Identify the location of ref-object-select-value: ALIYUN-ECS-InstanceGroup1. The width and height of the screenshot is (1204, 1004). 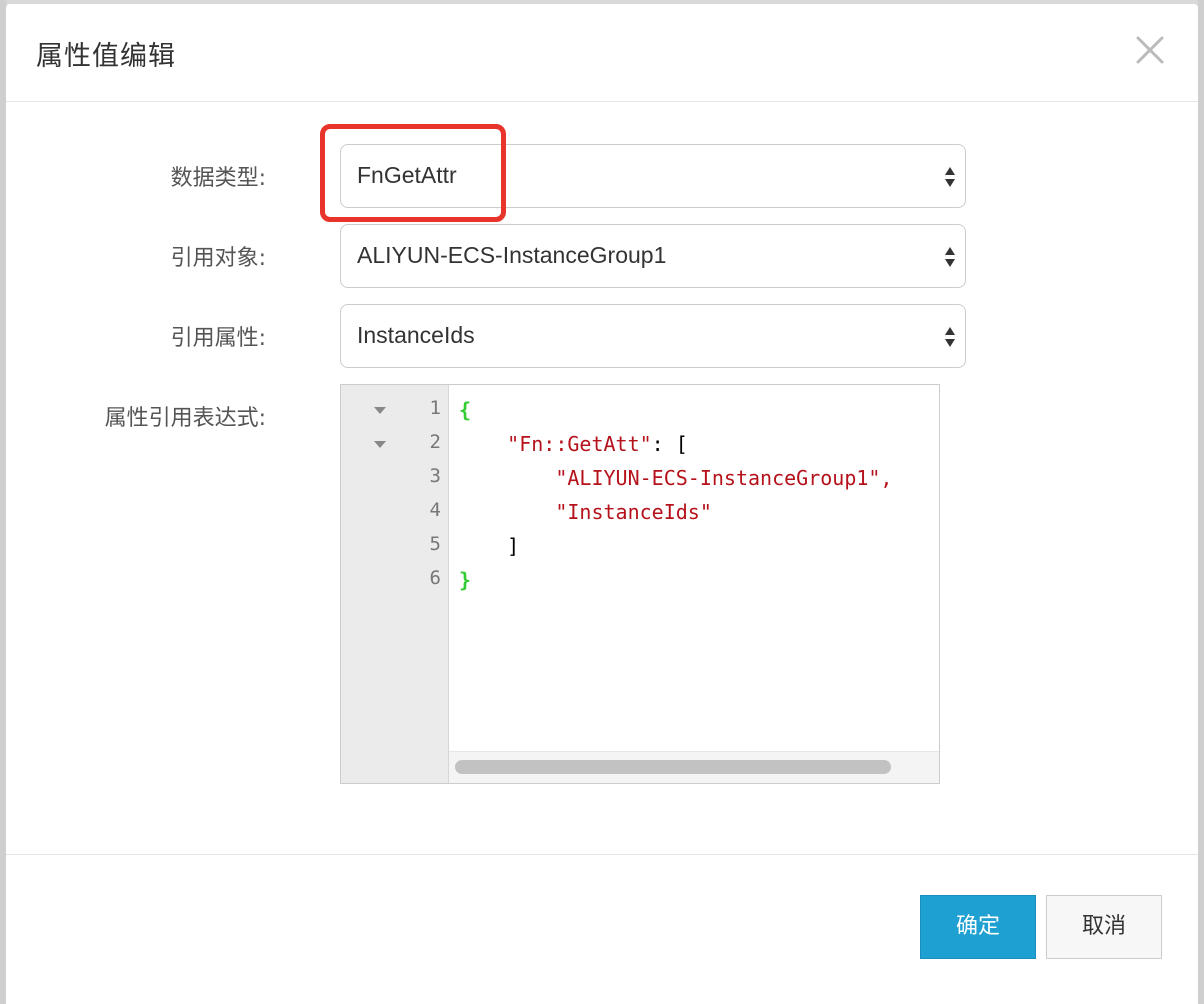
(512, 255).